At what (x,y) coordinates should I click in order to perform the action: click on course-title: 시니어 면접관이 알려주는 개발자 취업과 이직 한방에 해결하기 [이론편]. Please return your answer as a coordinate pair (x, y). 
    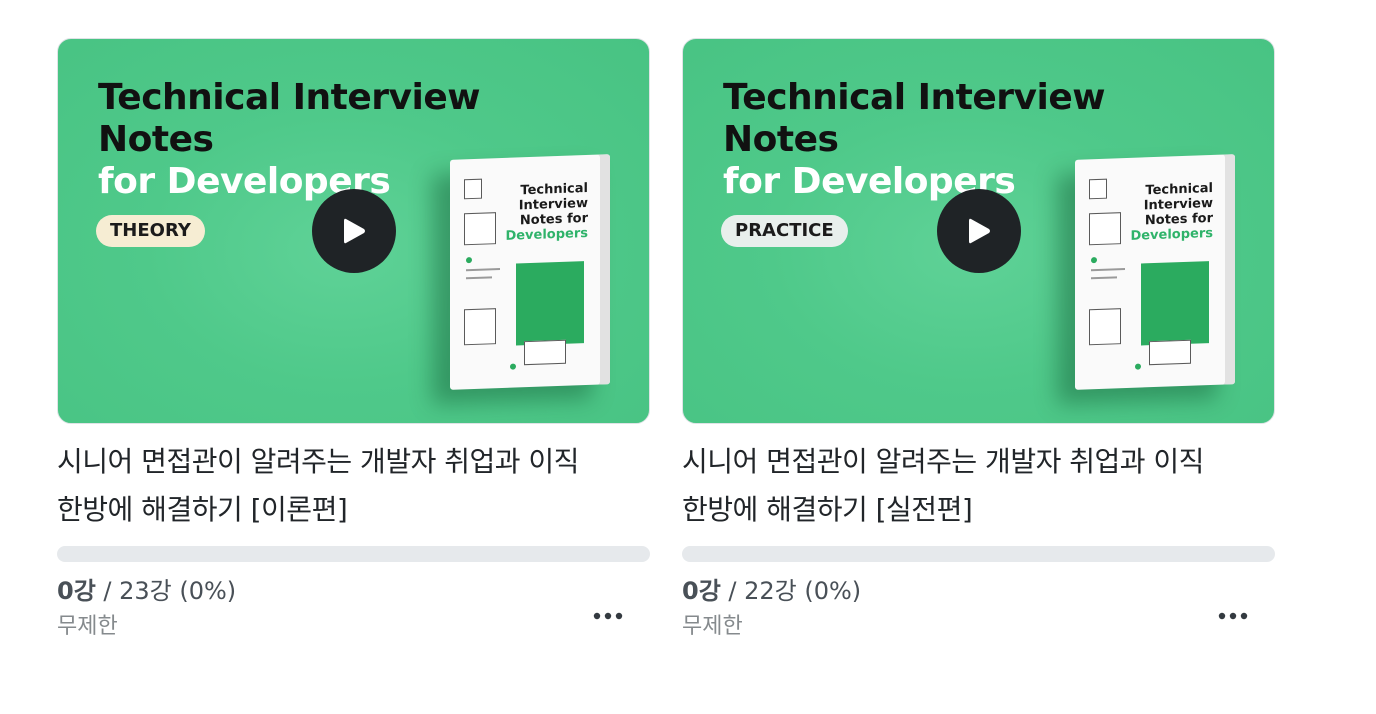
    Looking at the image, I should click on (353, 486).